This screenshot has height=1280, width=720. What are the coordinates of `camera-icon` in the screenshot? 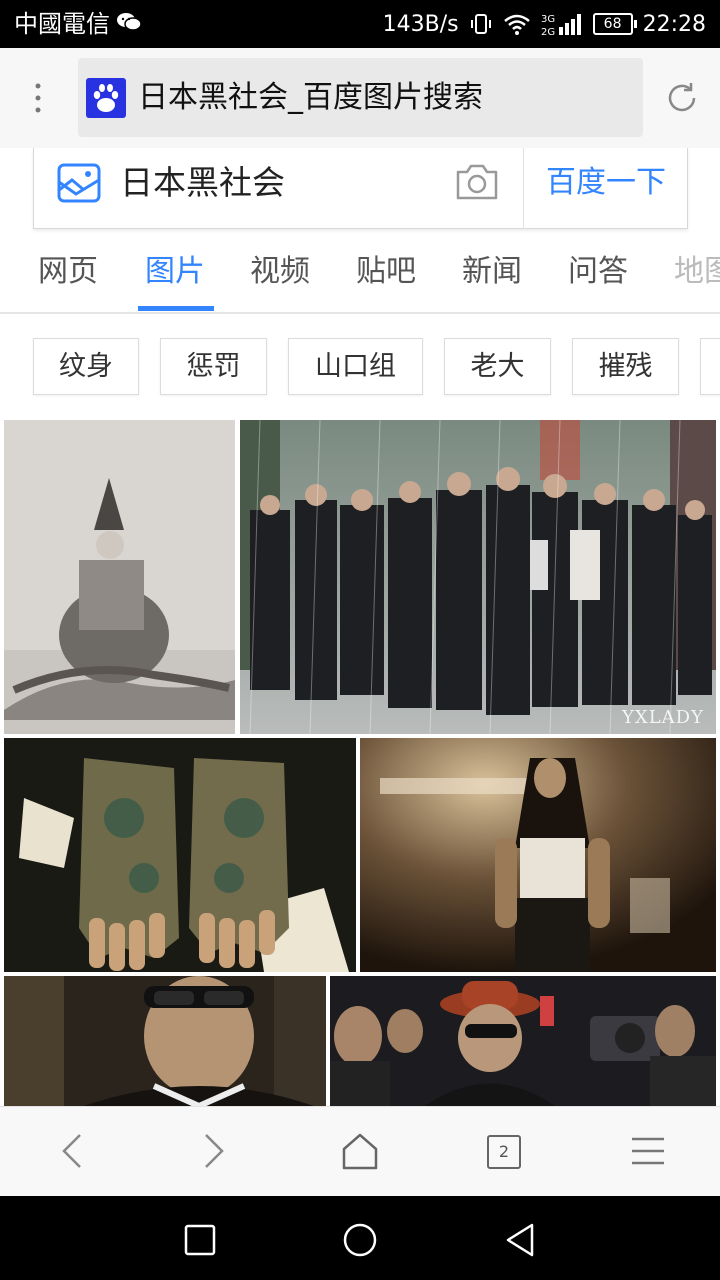 It's located at (477, 182).